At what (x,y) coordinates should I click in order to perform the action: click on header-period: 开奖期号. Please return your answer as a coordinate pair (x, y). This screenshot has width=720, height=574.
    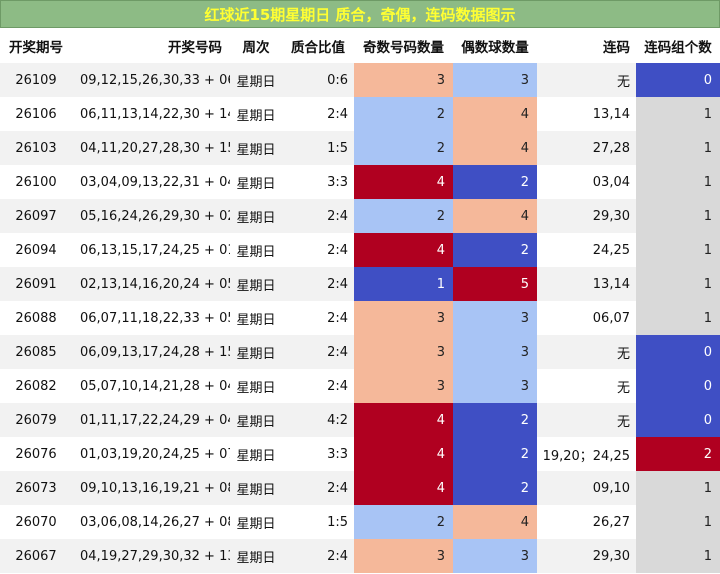
    Looking at the image, I should click on (36, 46).